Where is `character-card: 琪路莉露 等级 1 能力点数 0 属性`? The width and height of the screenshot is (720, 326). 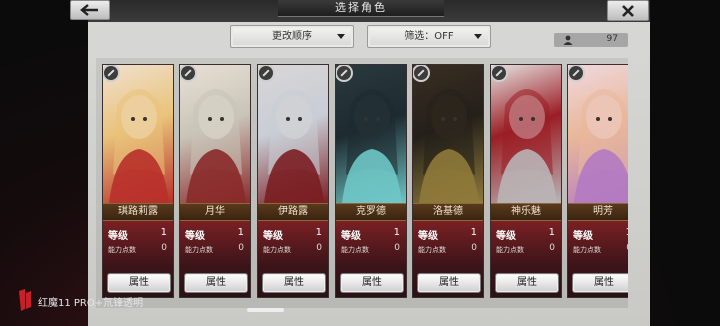
character-card: 琪路莉露 等级 1 能力点数 0 属性 is located at coordinates (138, 181).